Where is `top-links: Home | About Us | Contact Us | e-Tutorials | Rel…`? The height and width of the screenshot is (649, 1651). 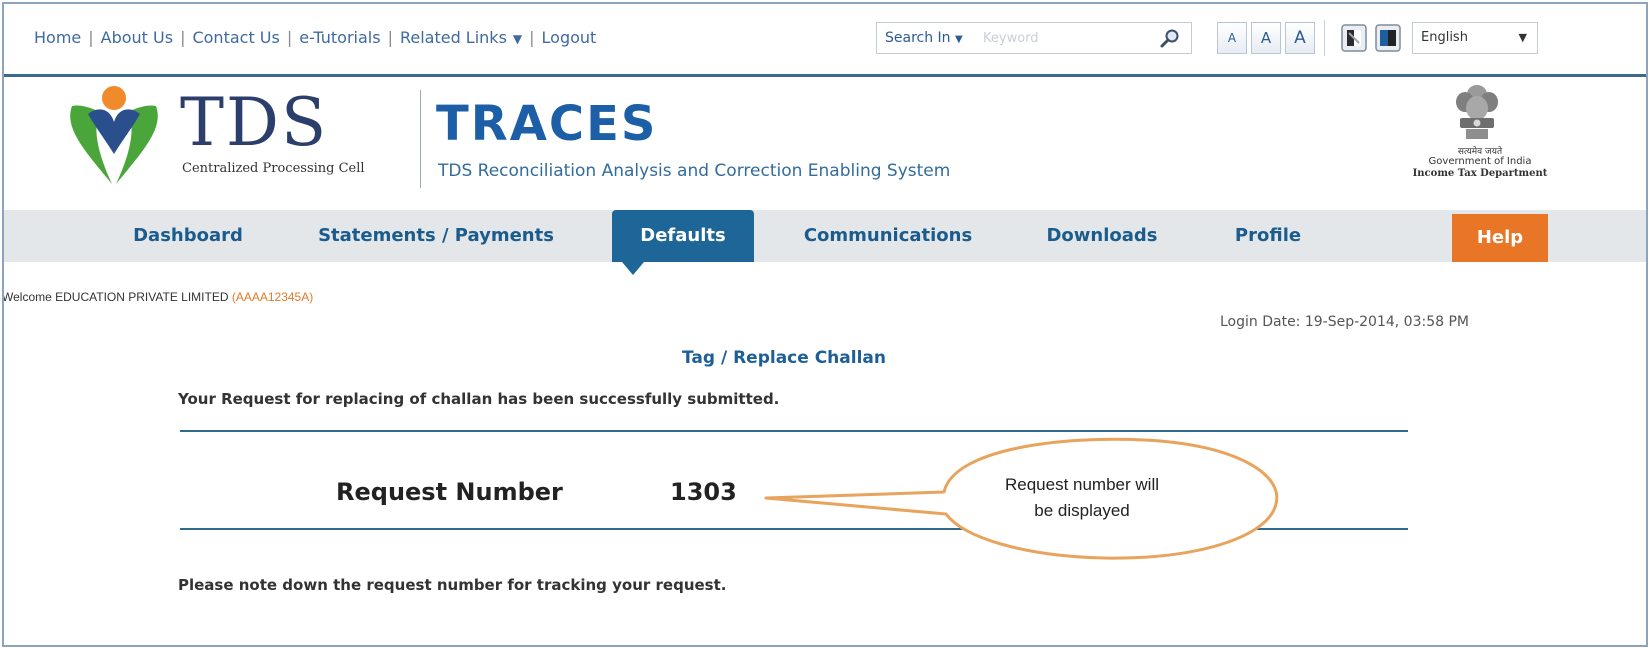 top-links: Home | About Us | Contact Us | e-Tutorials | Rel… is located at coordinates (315, 37).